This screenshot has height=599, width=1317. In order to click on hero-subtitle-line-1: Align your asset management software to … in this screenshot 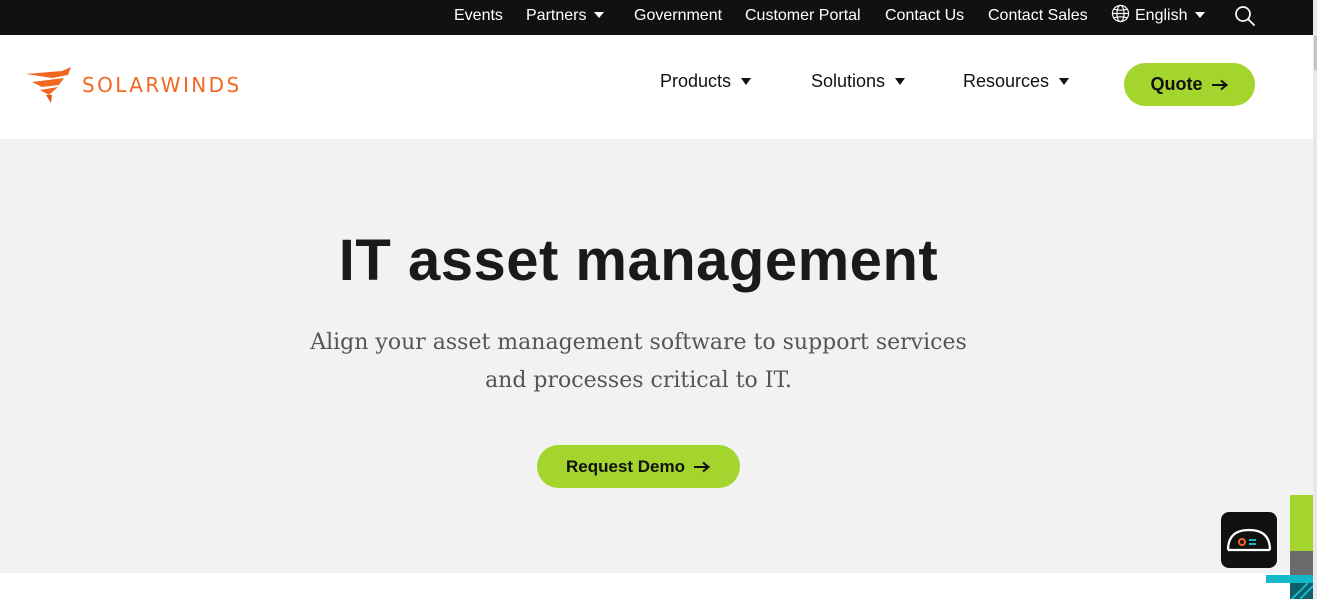, I will do `click(638, 342)`.